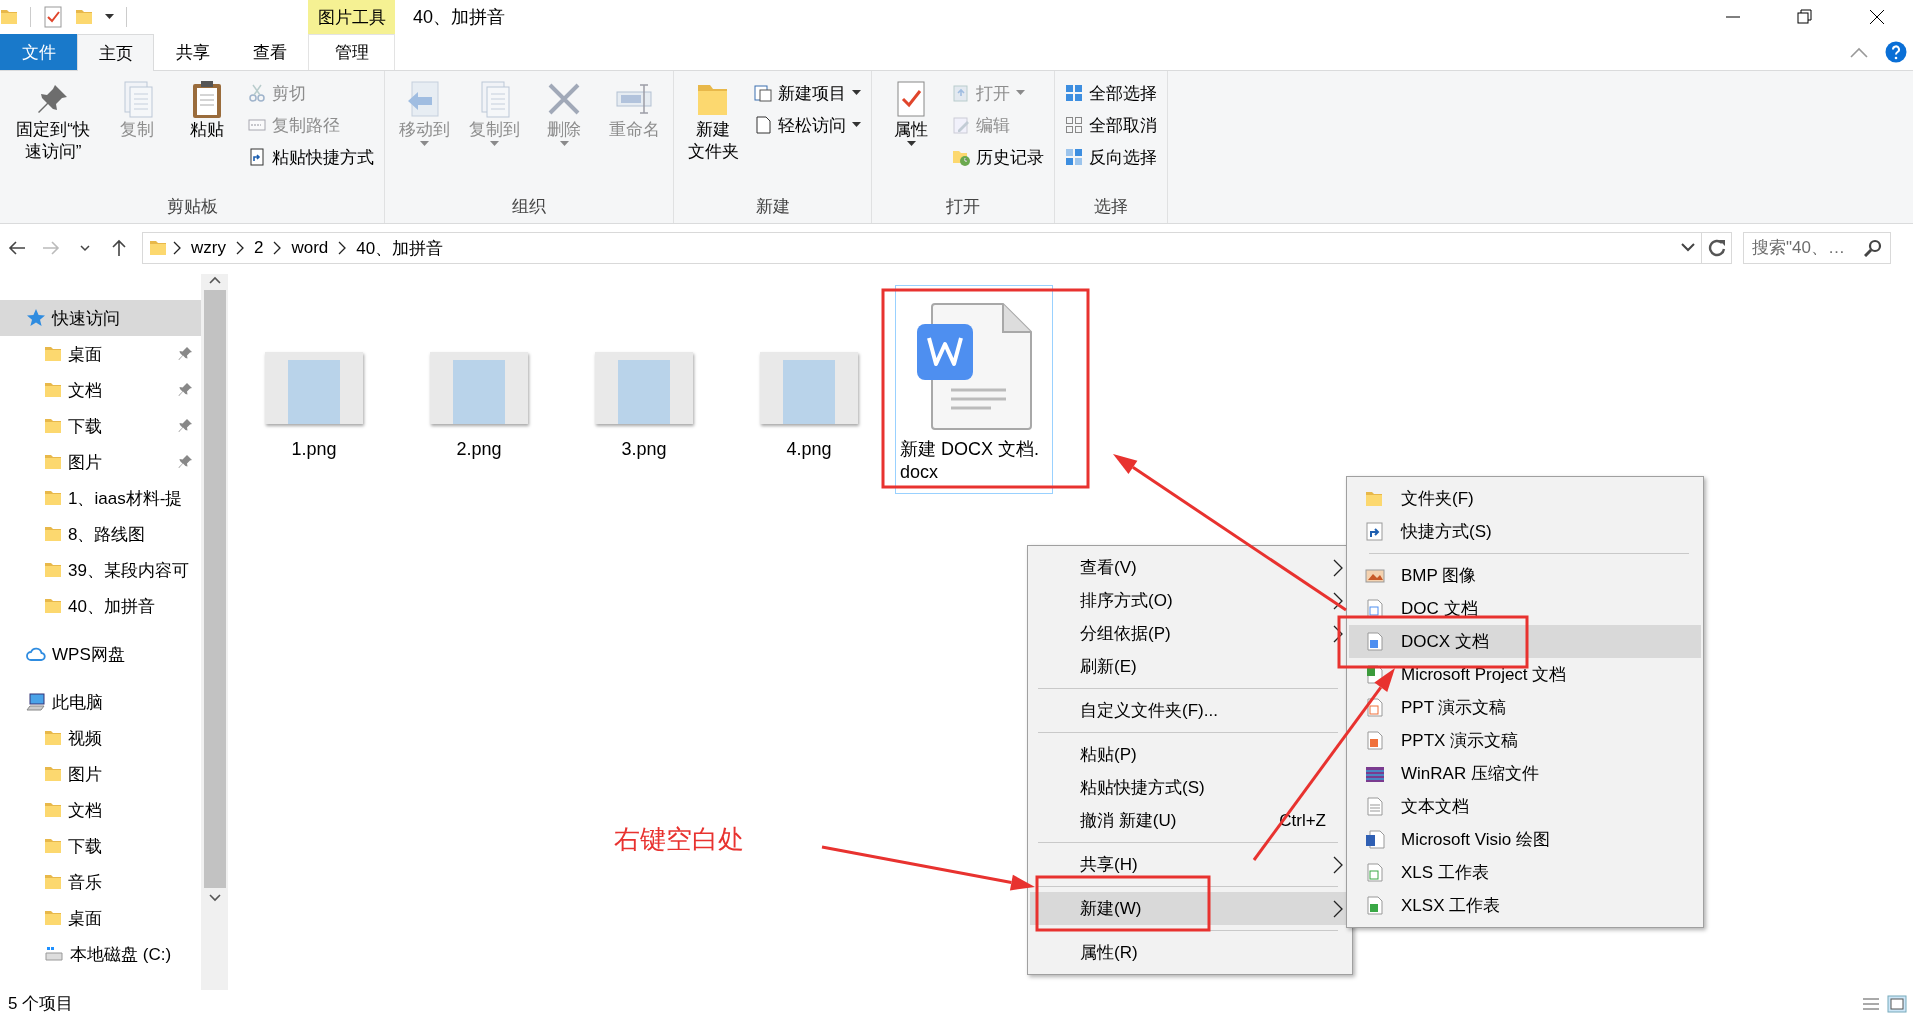  Describe the element at coordinates (809, 389) in the screenshot. I see `file-item: 4.png` at that location.